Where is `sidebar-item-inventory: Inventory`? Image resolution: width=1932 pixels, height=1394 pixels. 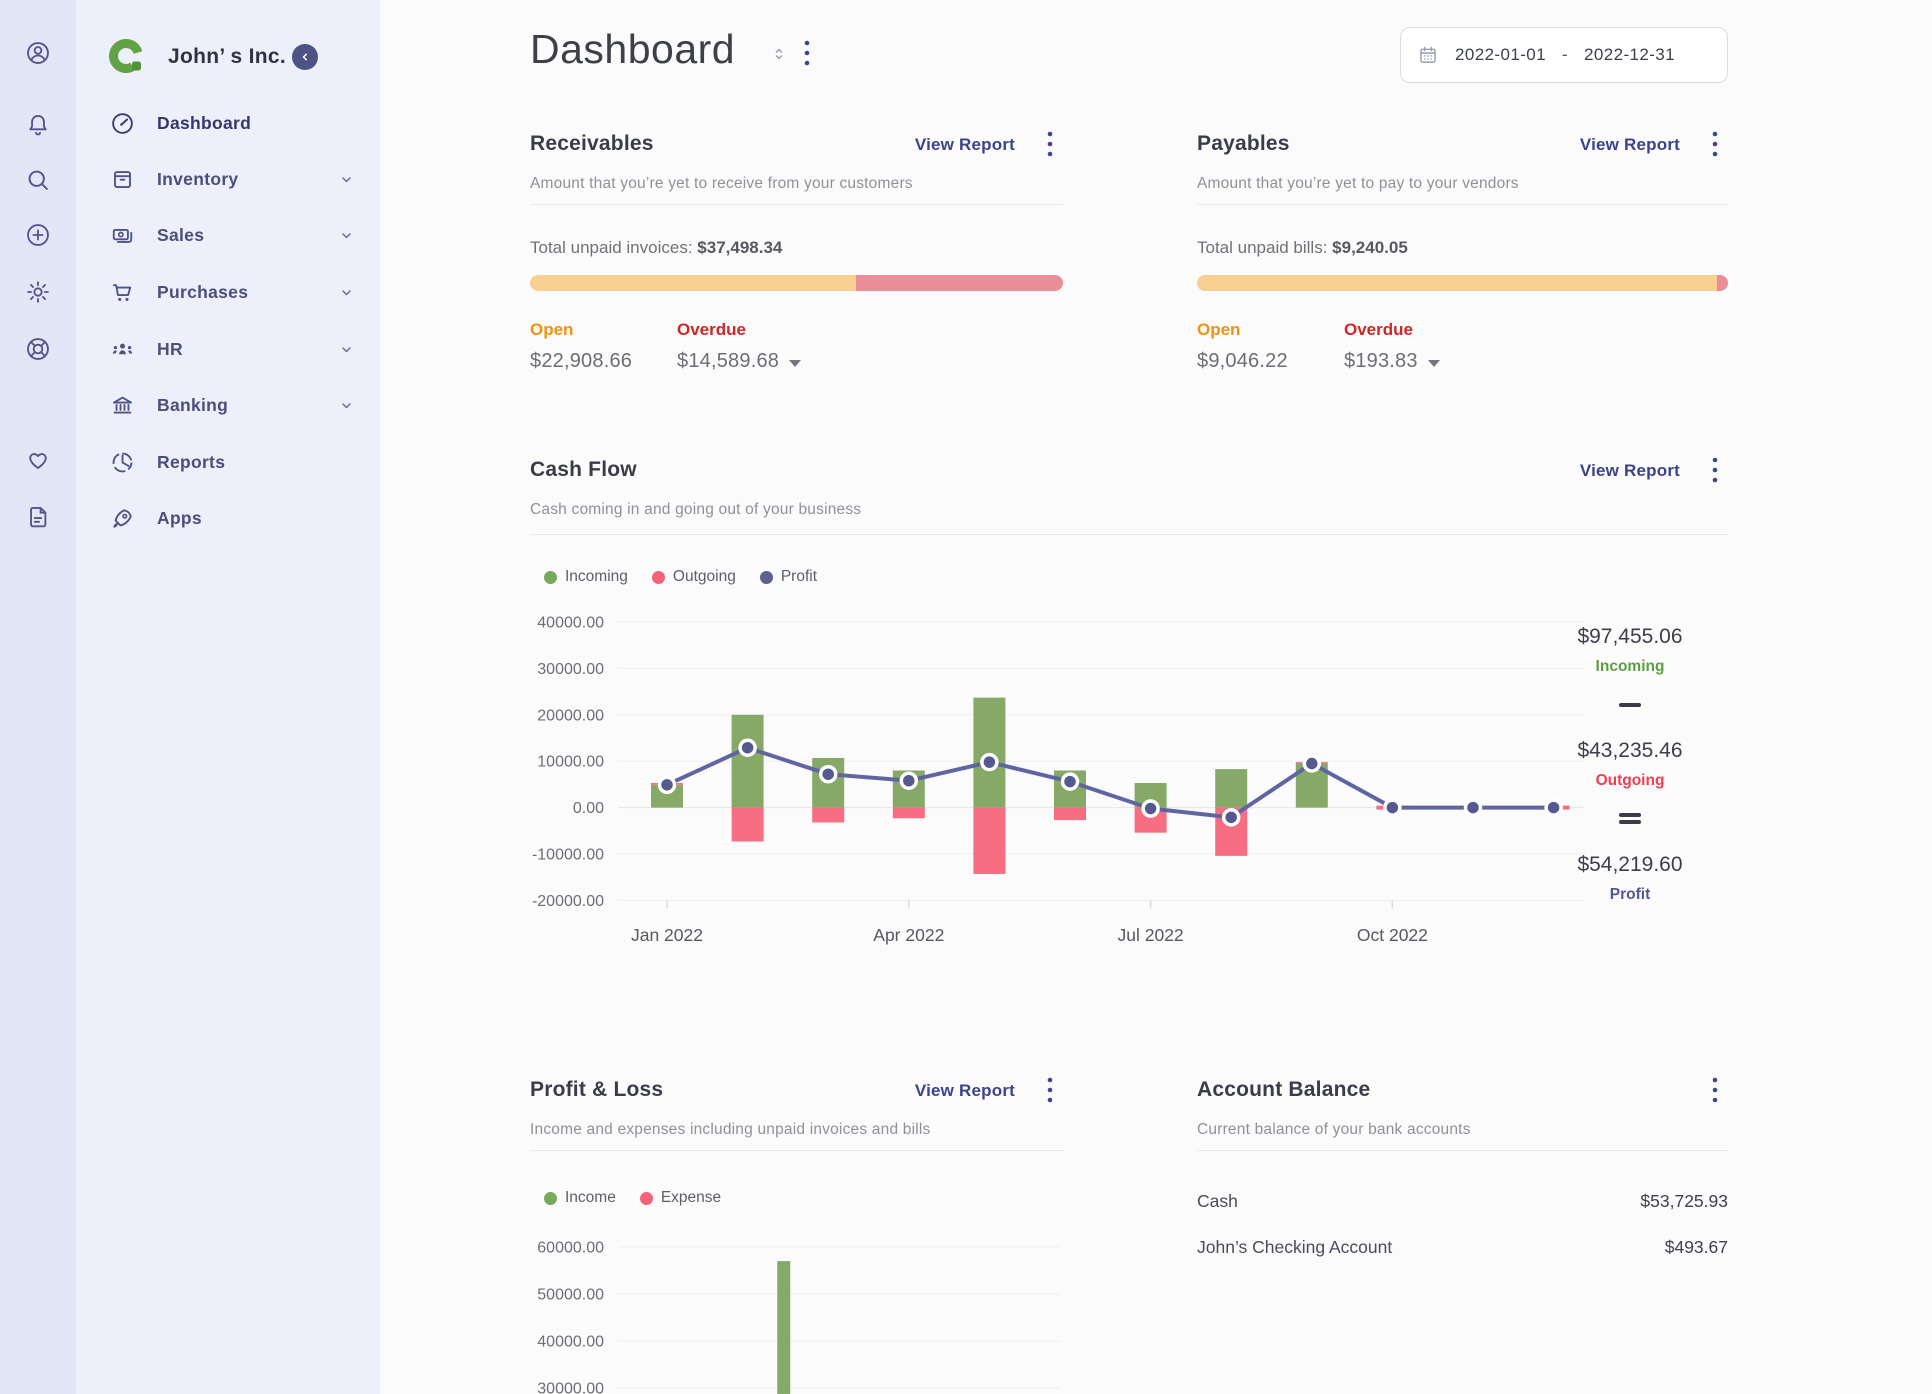 sidebar-item-inventory: Inventory is located at coordinates (228, 179).